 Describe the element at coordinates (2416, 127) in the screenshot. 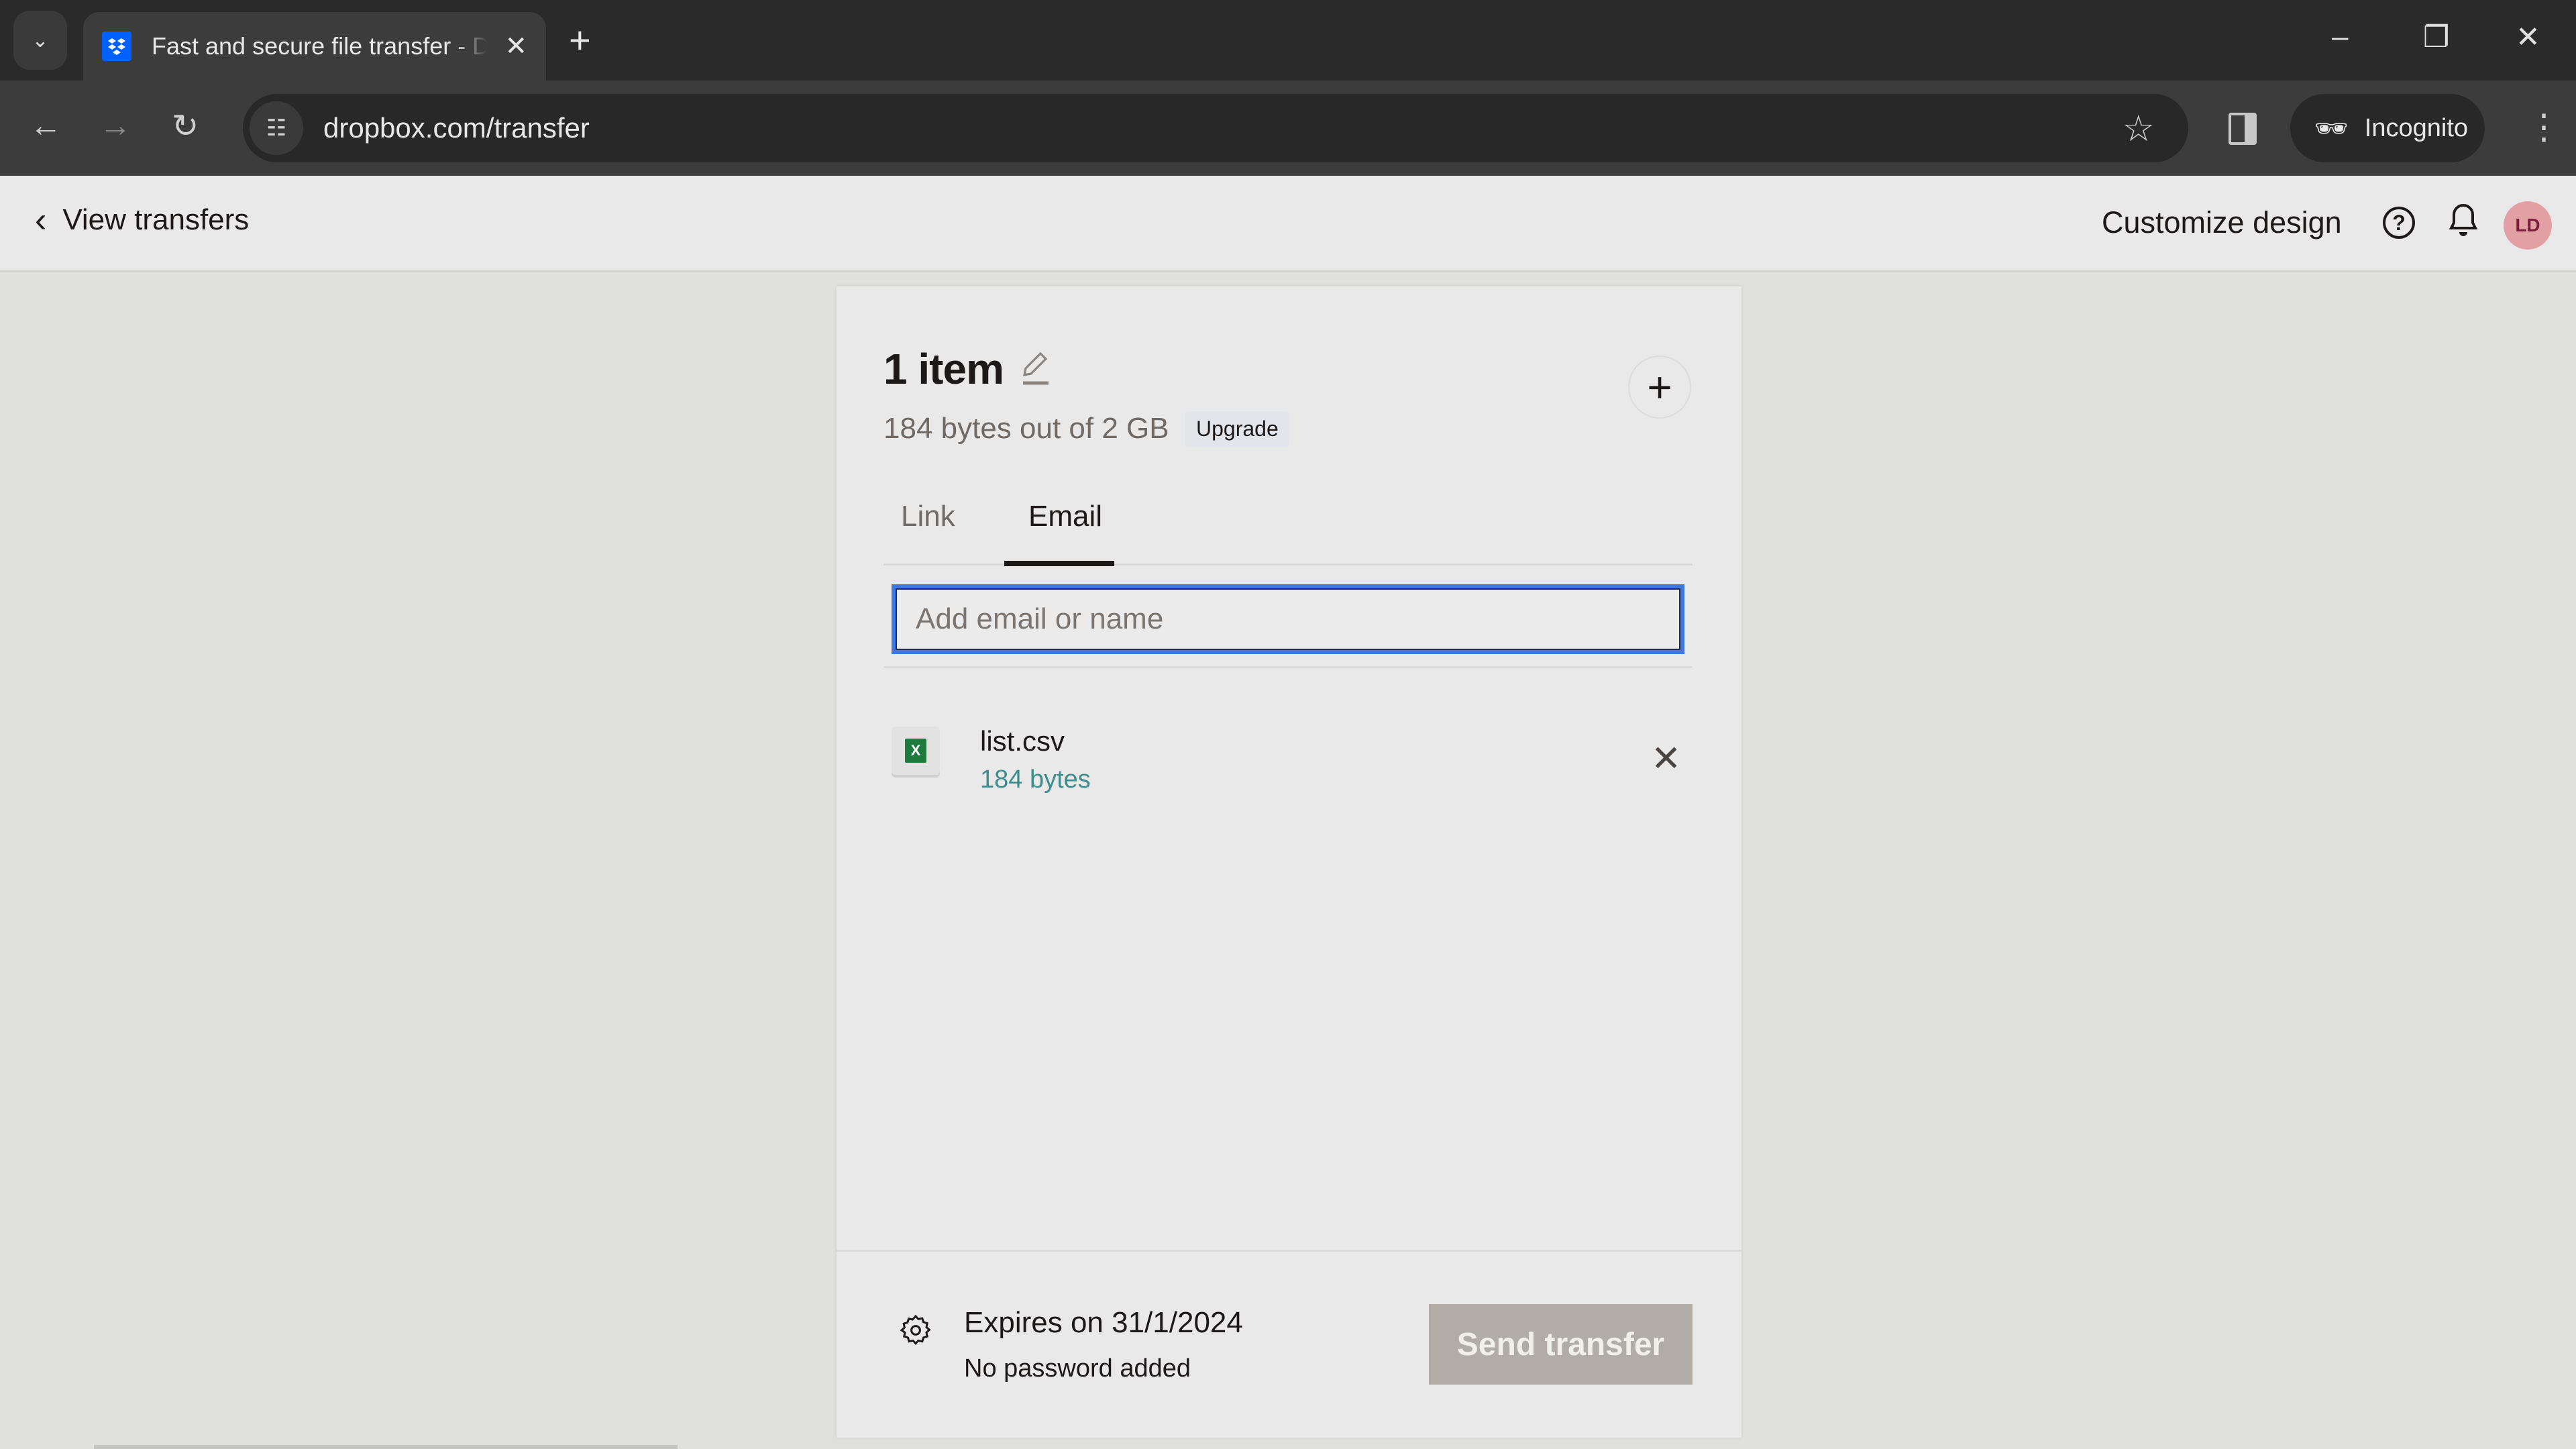

I see `incognito-label: Incognito` at that location.